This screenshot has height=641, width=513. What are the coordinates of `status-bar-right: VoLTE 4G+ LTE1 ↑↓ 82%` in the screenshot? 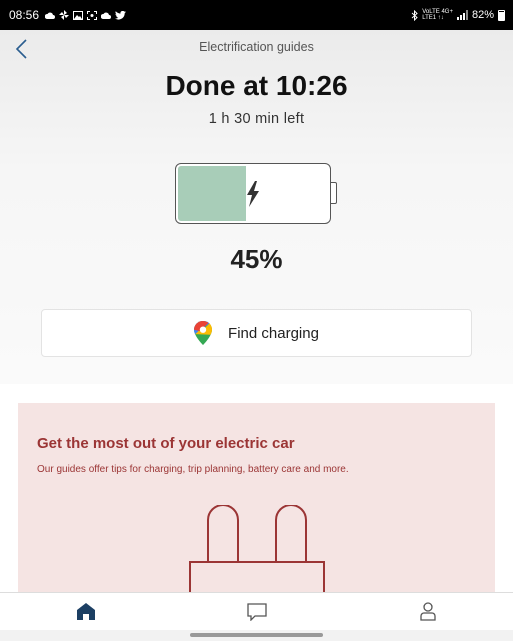 It's located at (458, 15).